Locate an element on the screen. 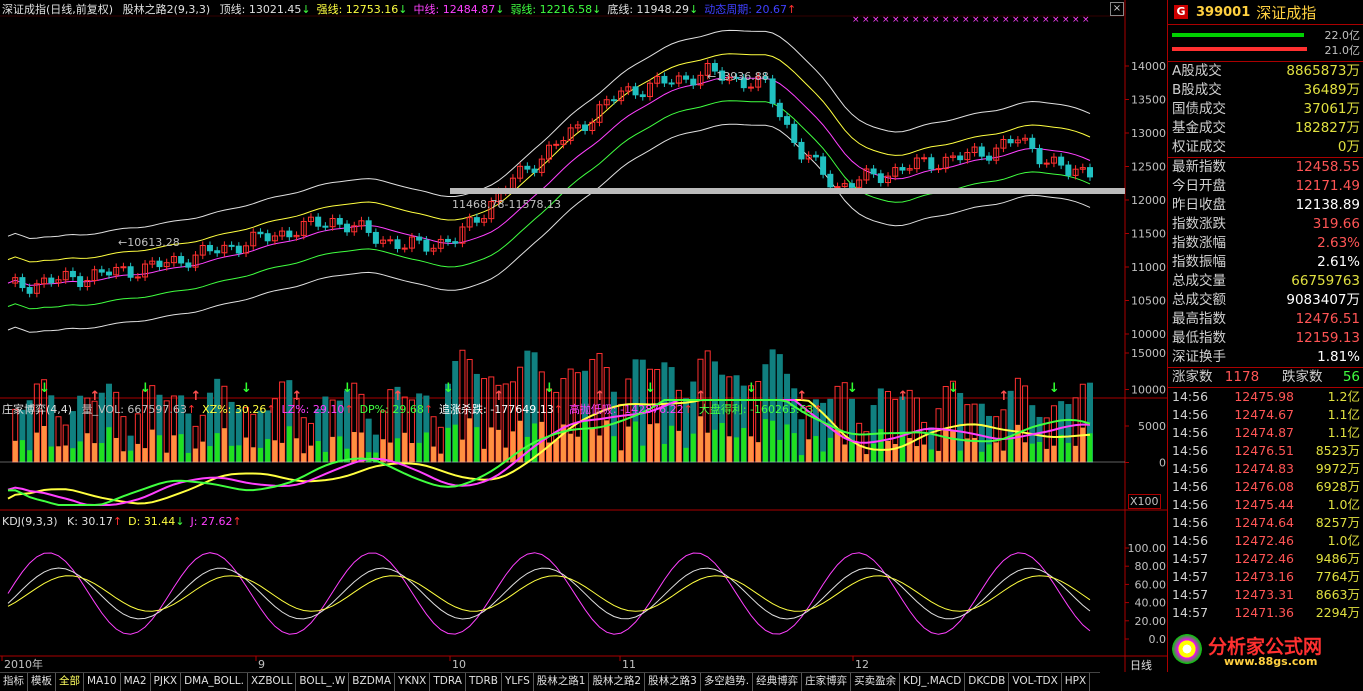 This screenshot has height=691, width=1363. tab-15: 股林之路2 is located at coordinates (617, 682).